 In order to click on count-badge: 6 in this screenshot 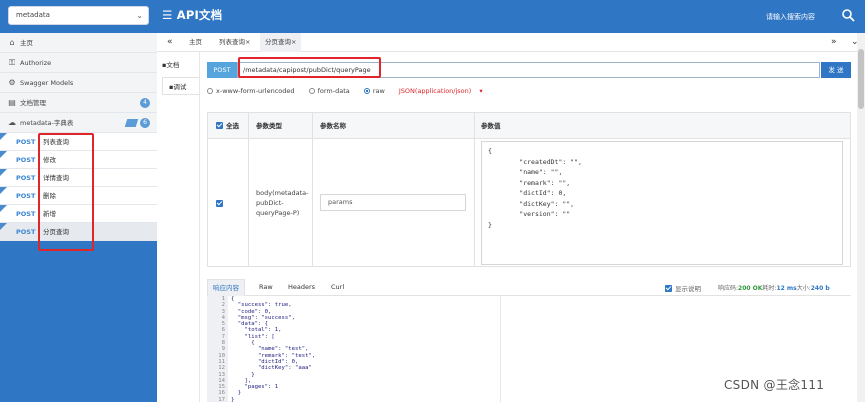, I will do `click(145, 123)`.